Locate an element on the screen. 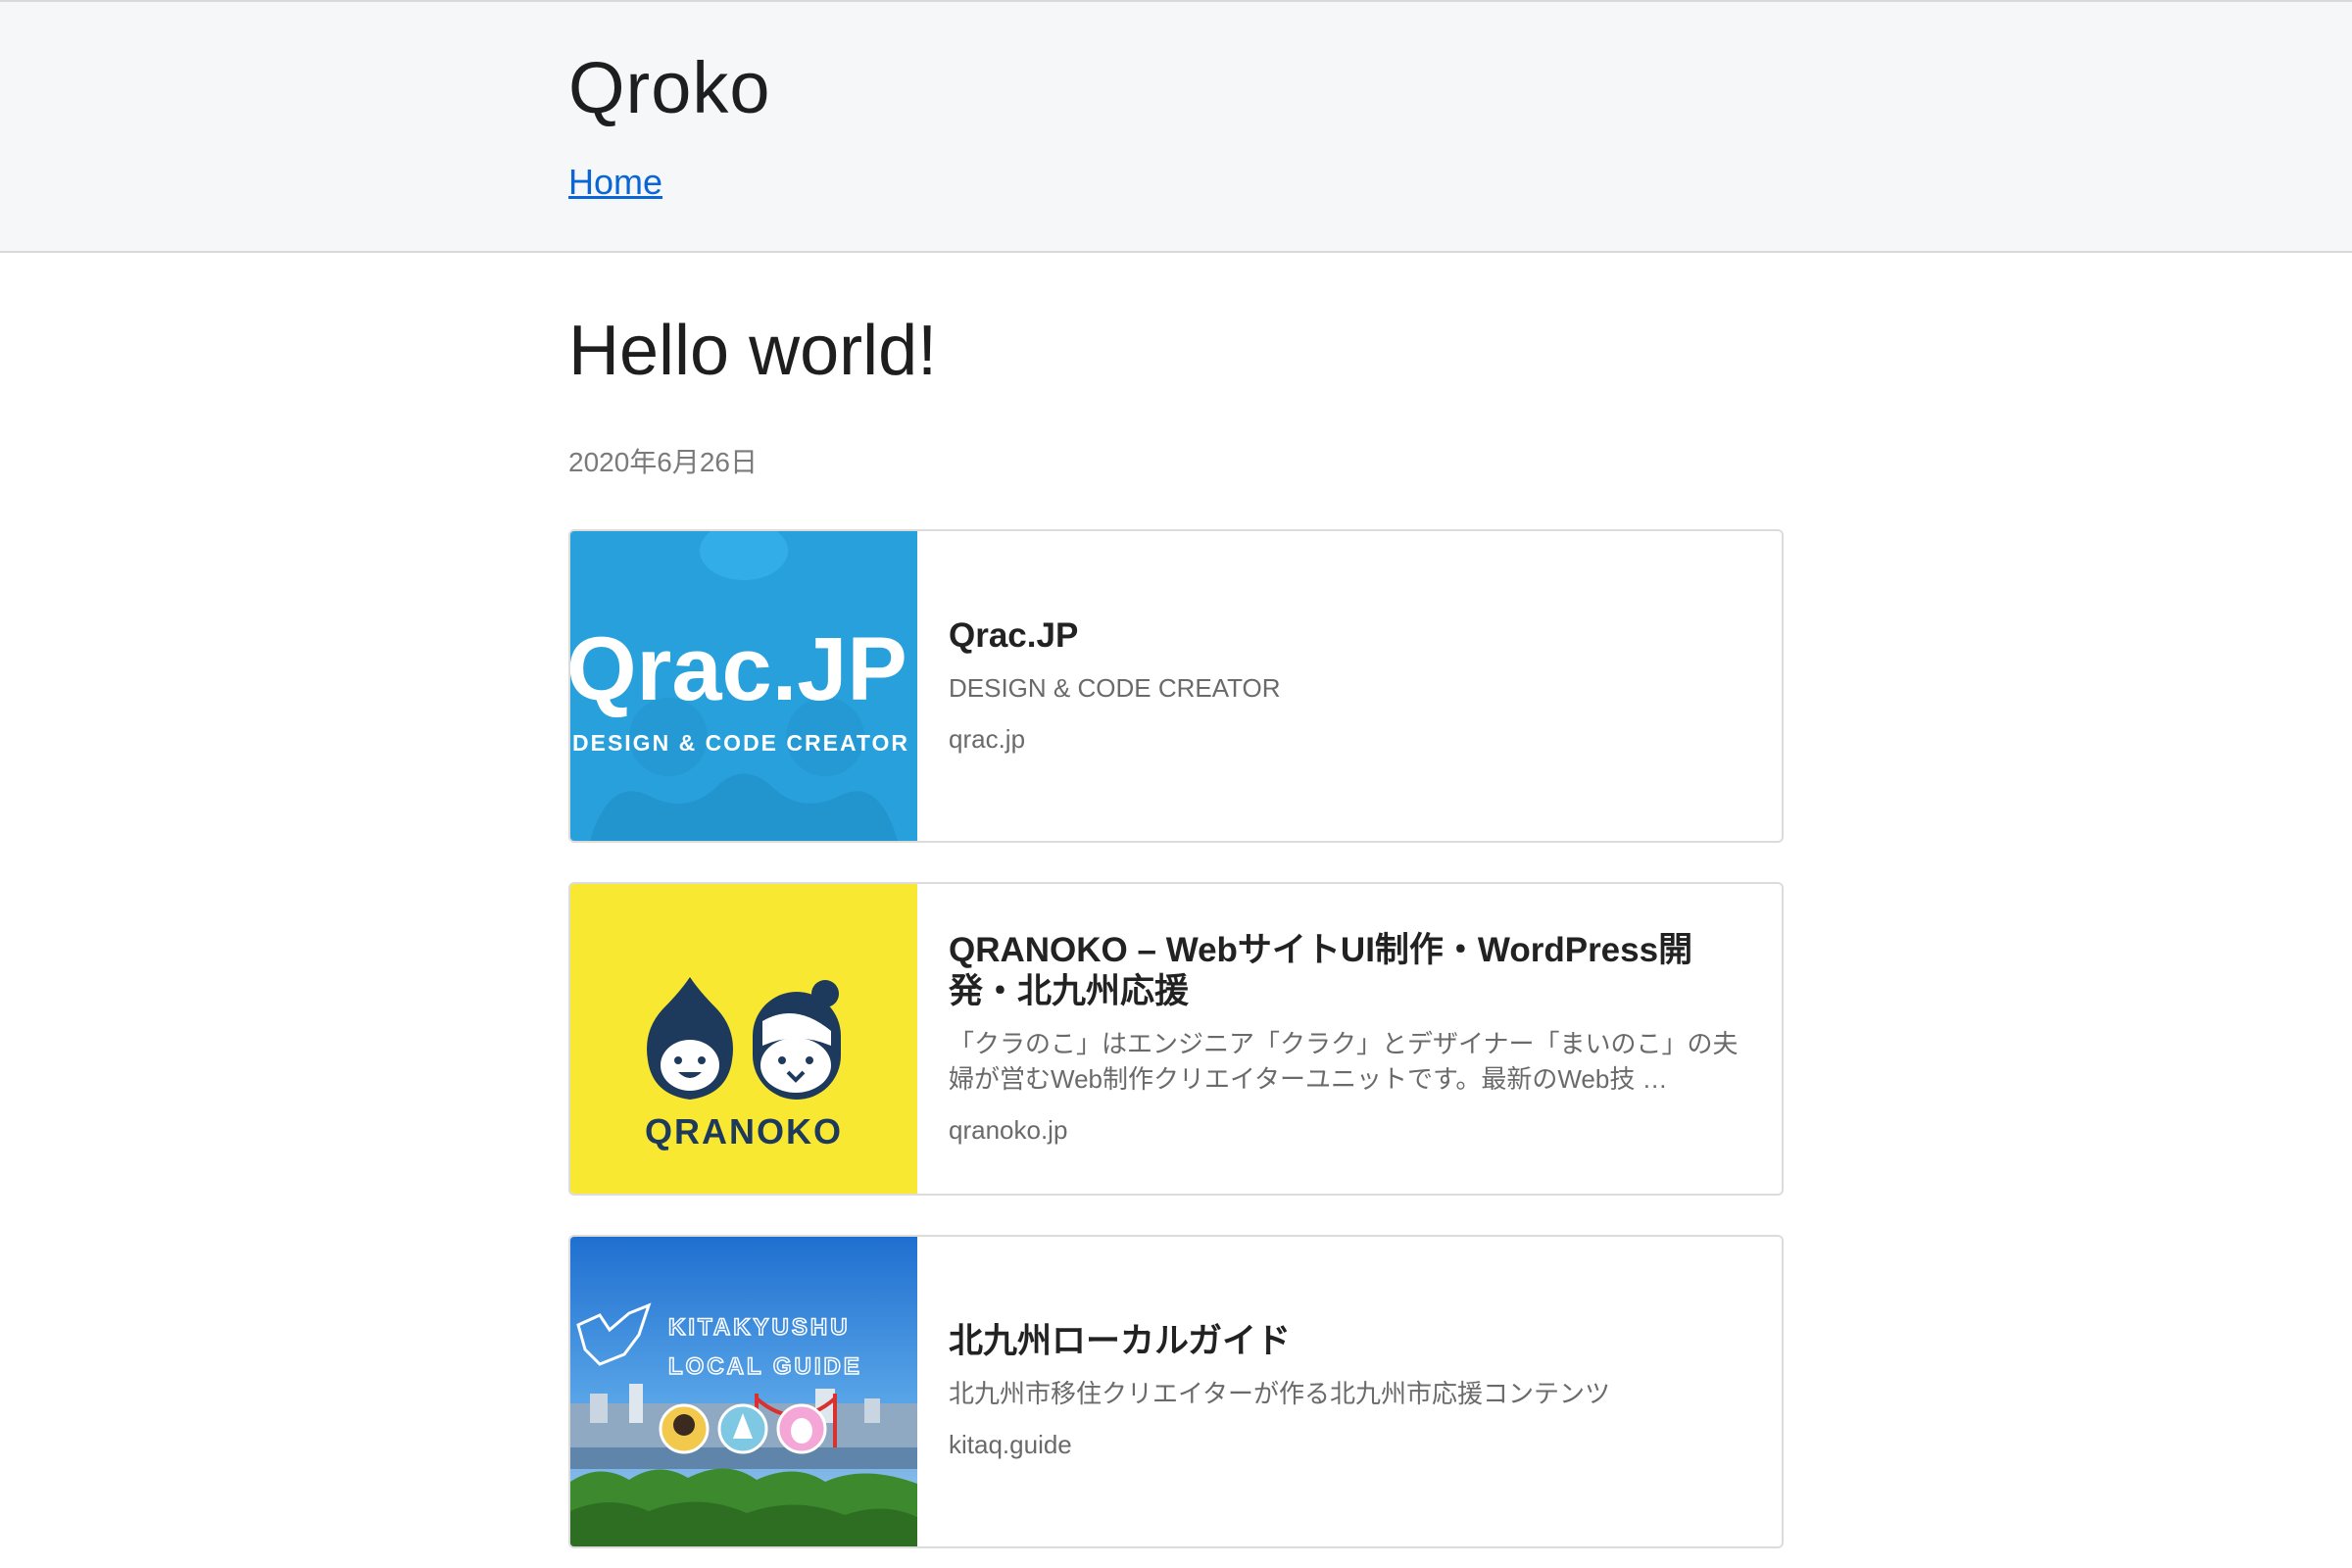  card-url: qrac.jp is located at coordinates (988, 739).